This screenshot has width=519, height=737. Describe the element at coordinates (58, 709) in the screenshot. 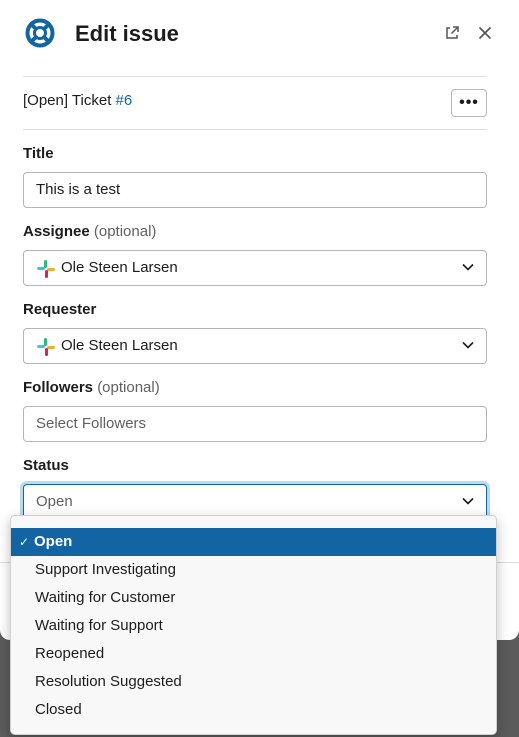

I see `option-label: Closed` at that location.